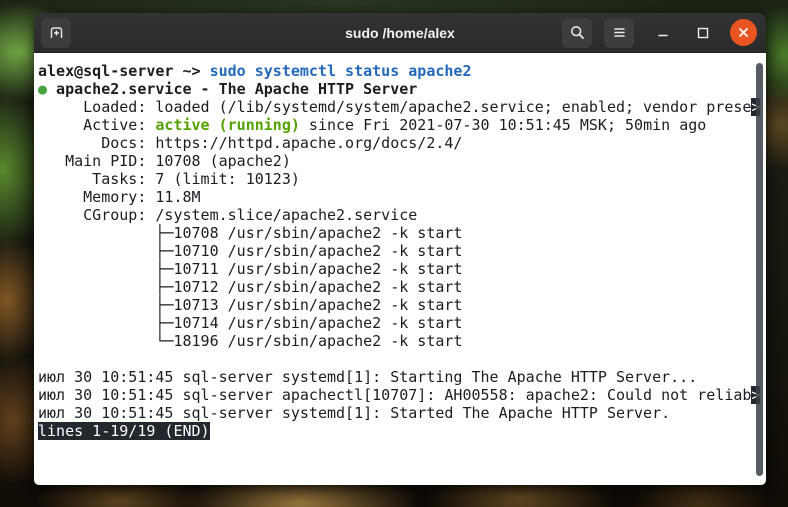 The image size is (788, 507). I want to click on cgroup-tree-line: ├─10710 /usr/sbin/apache2 -k start, so click(250, 251).